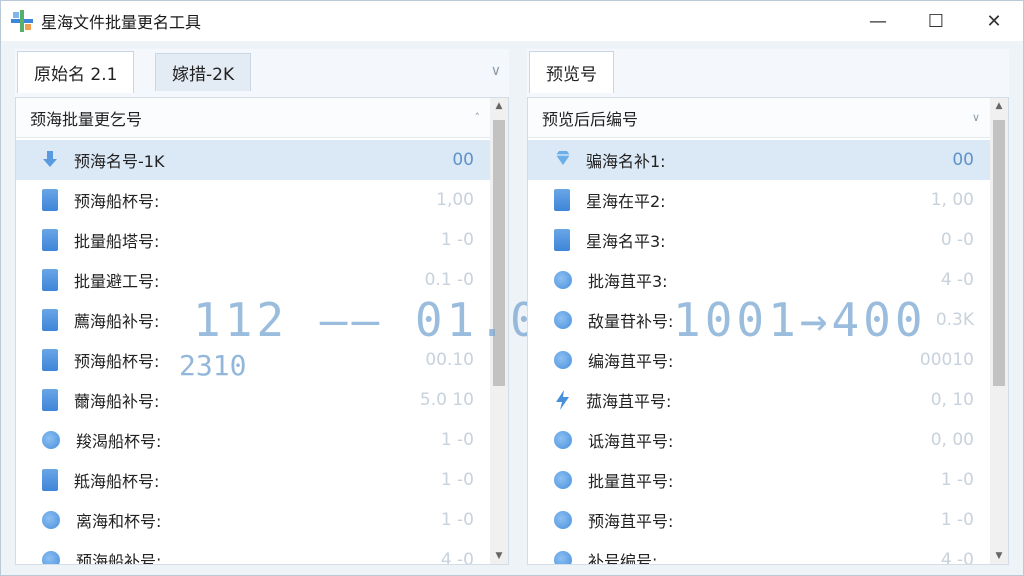 Image resolution: width=1024 pixels, height=576 pixels. What do you see at coordinates (759, 240) in the screenshot?
I see `table-row: 星海名平3: 0 -0` at bounding box center [759, 240].